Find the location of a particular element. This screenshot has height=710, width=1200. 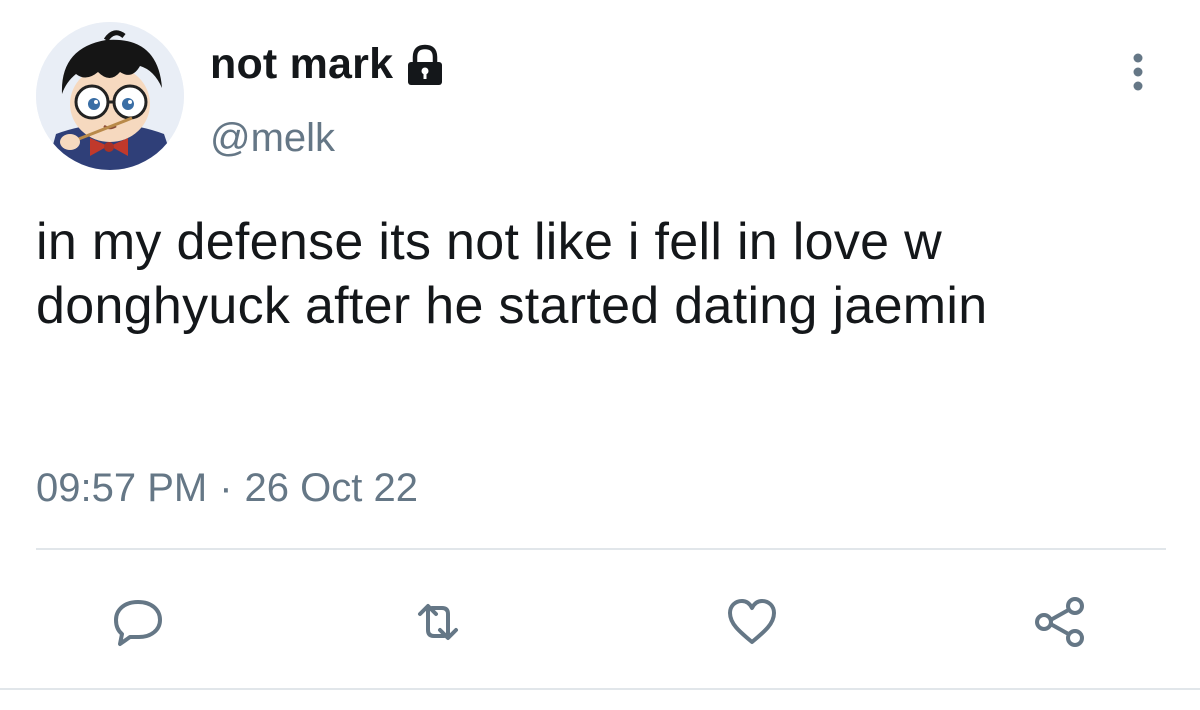

share-icon is located at coordinates (1059, 622).